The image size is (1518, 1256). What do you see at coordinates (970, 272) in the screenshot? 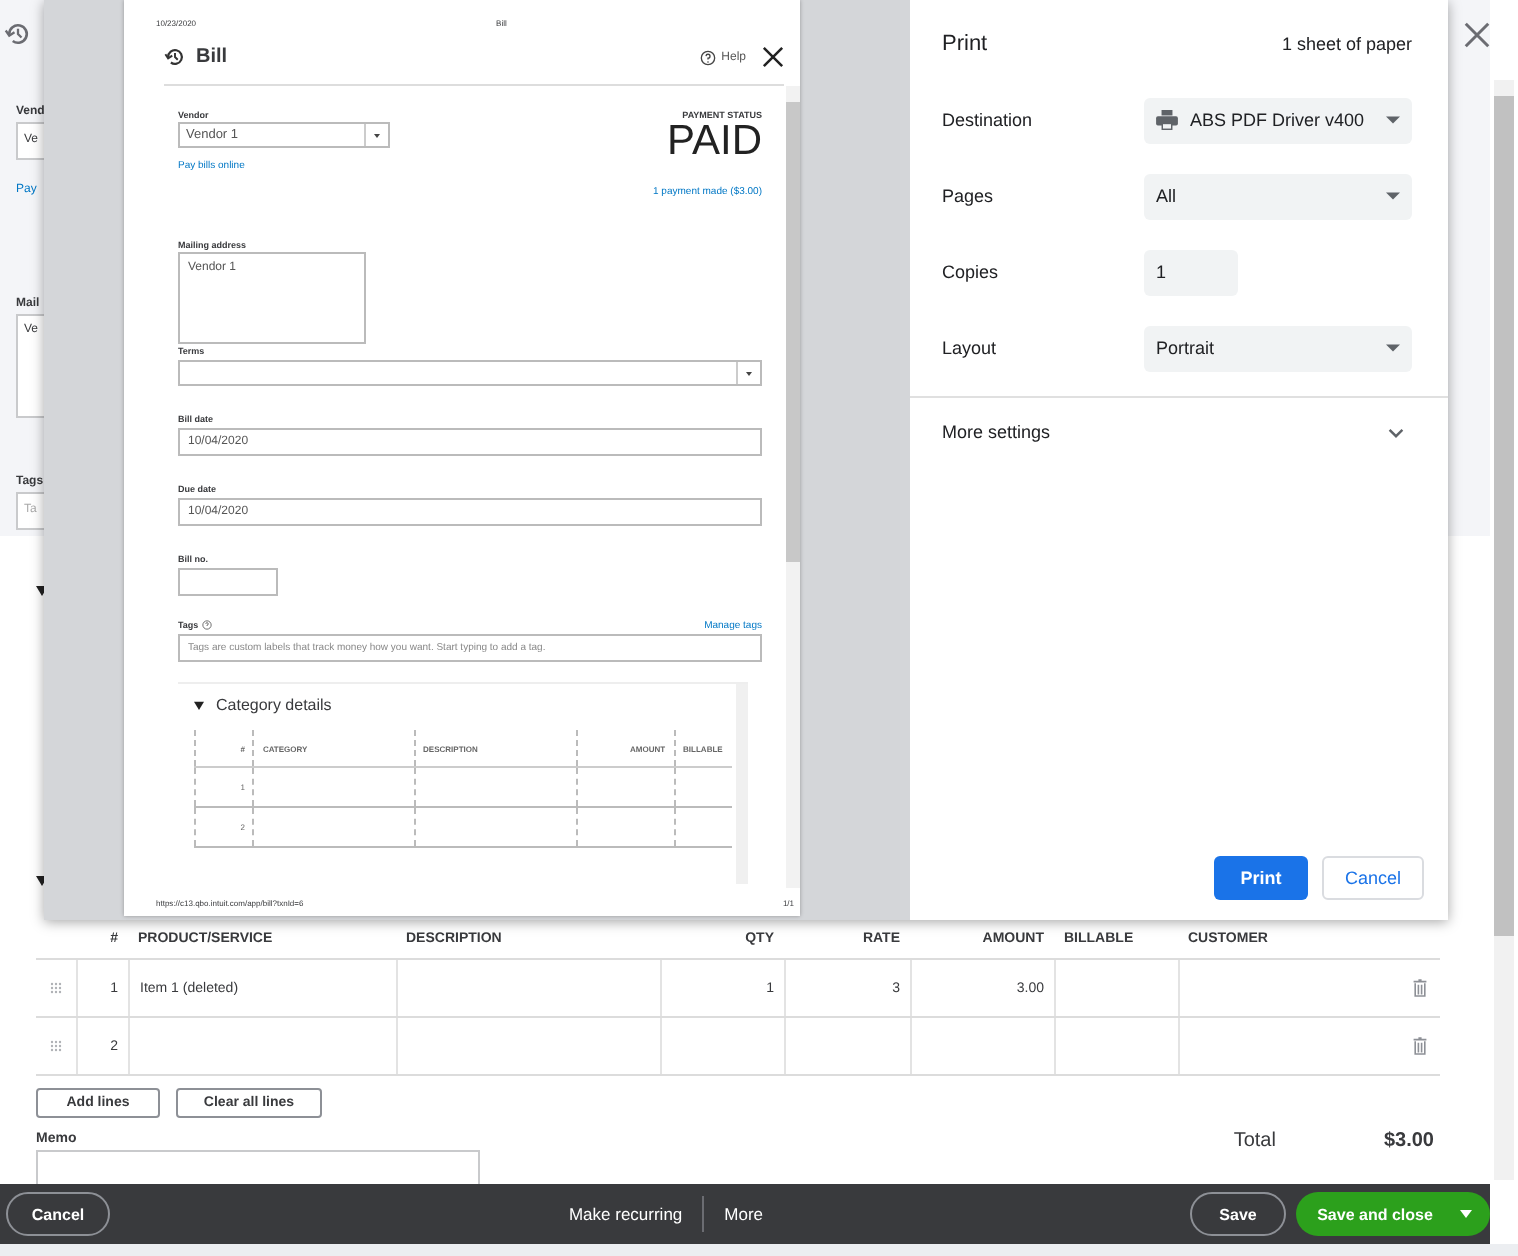
I see `setting-label: Copies` at bounding box center [970, 272].